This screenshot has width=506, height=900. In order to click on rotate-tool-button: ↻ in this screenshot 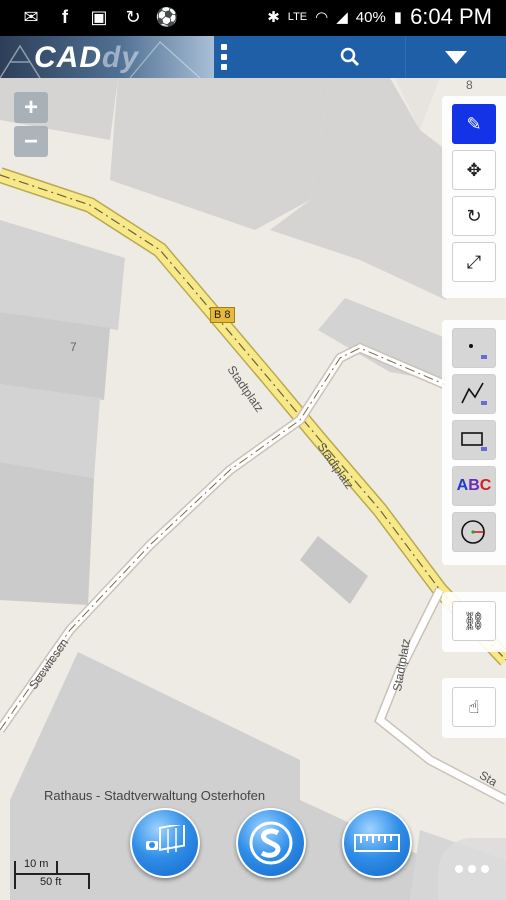, I will do `click(474, 216)`.